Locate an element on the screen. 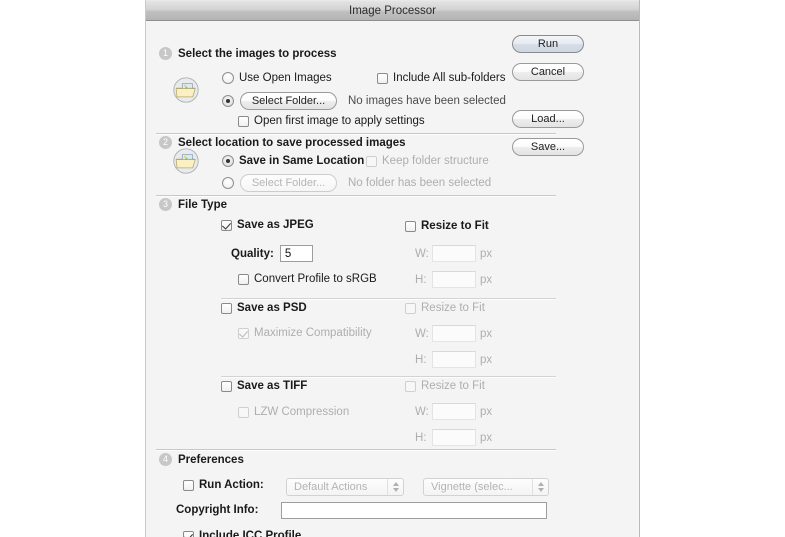 This screenshot has width=785, height=537. include-icc-row: Include ICC Profile is located at coordinates (242, 533).